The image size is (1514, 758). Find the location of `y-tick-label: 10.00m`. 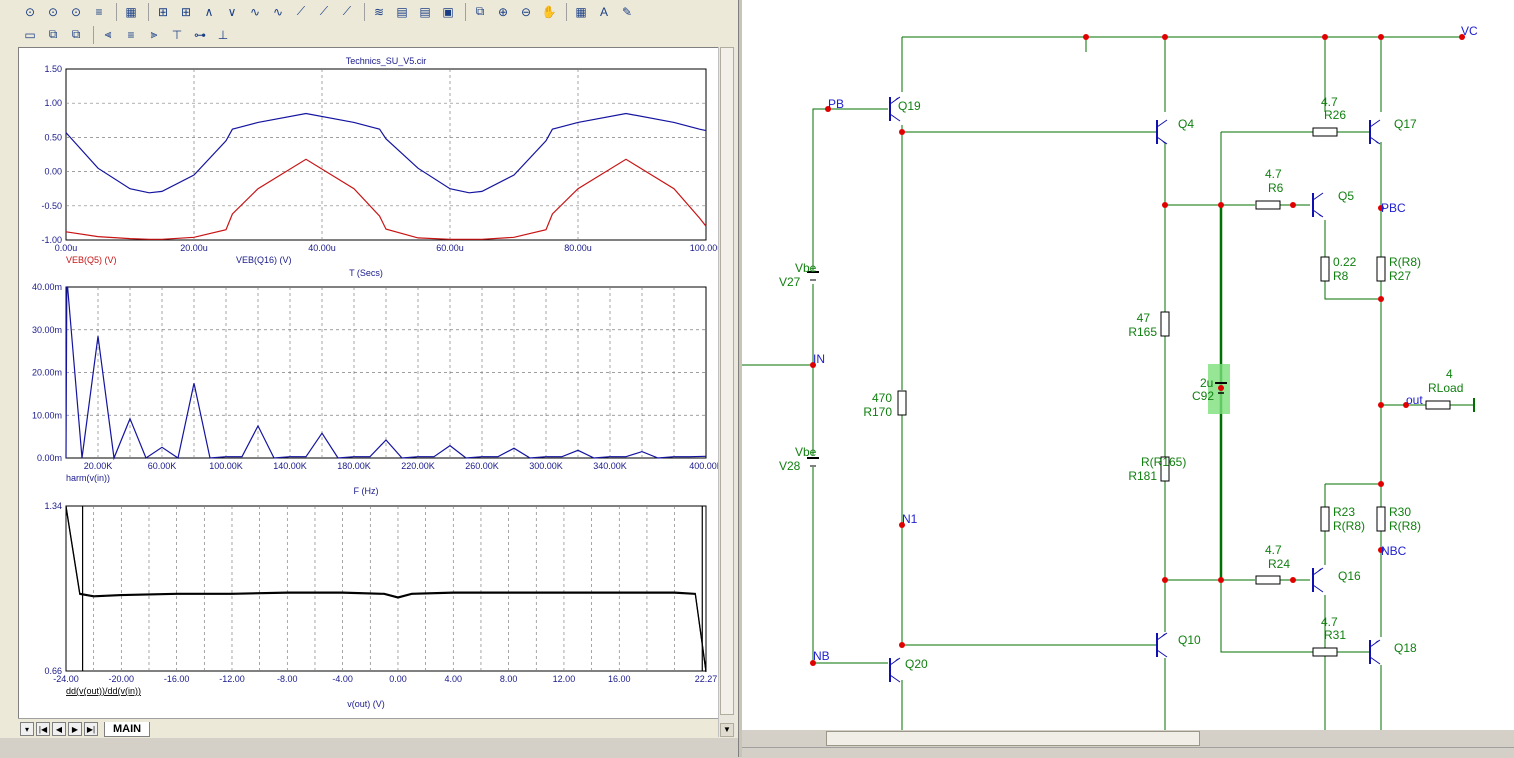

y-tick-label: 10.00m is located at coordinates (47, 415).